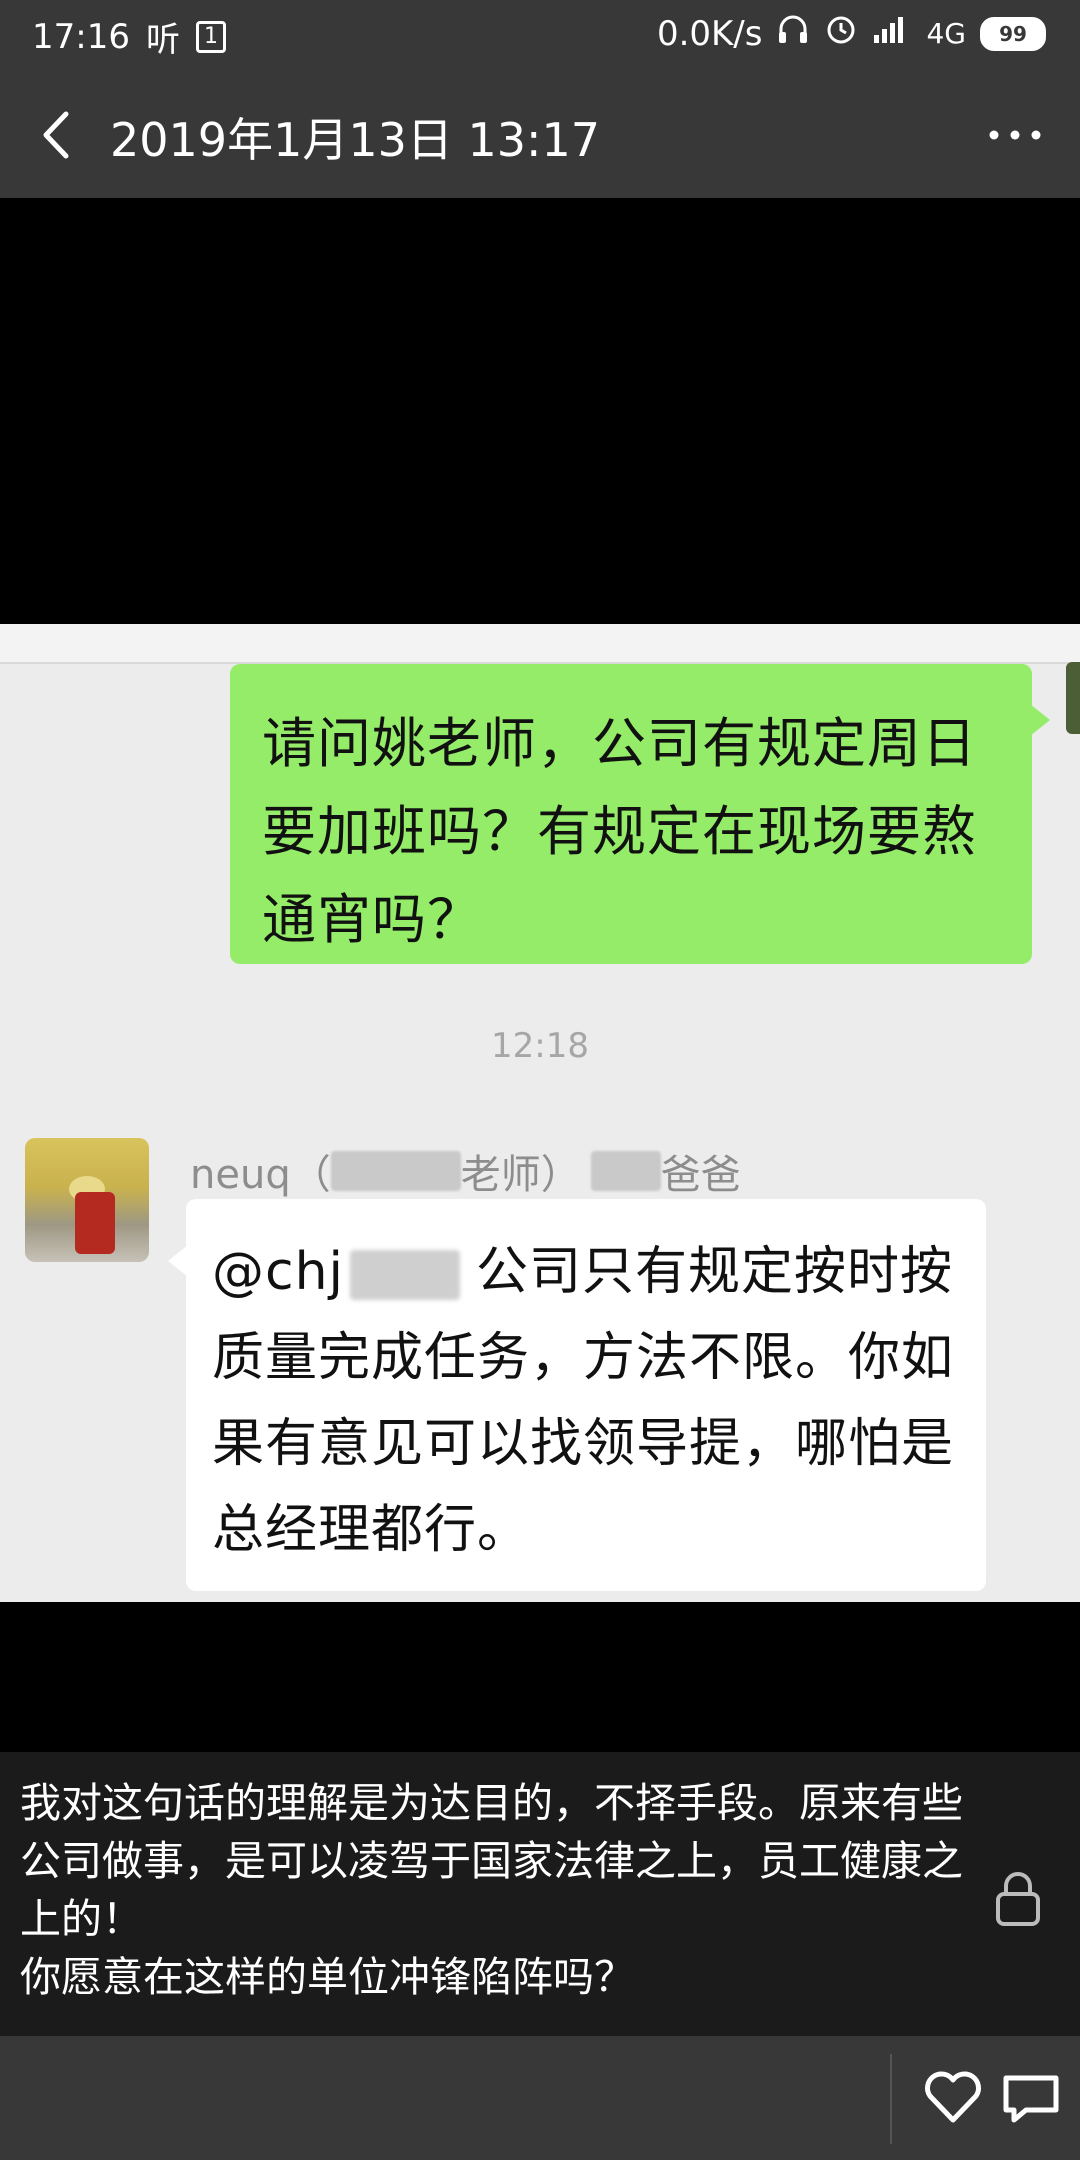  Describe the element at coordinates (87, 1200) in the screenshot. I see `avatar` at that location.